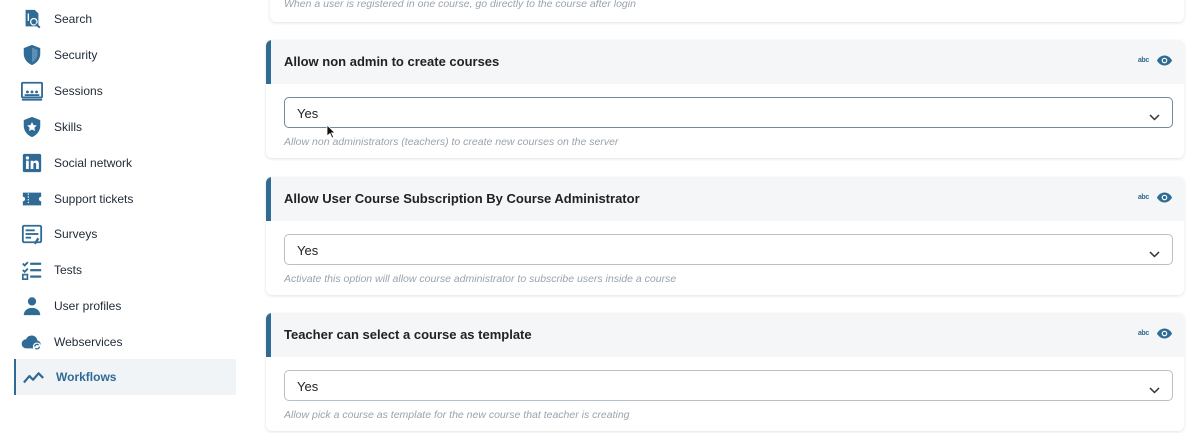 The height and width of the screenshot is (433, 1200). What do you see at coordinates (32, 55) in the screenshot?
I see `shield-icon` at bounding box center [32, 55].